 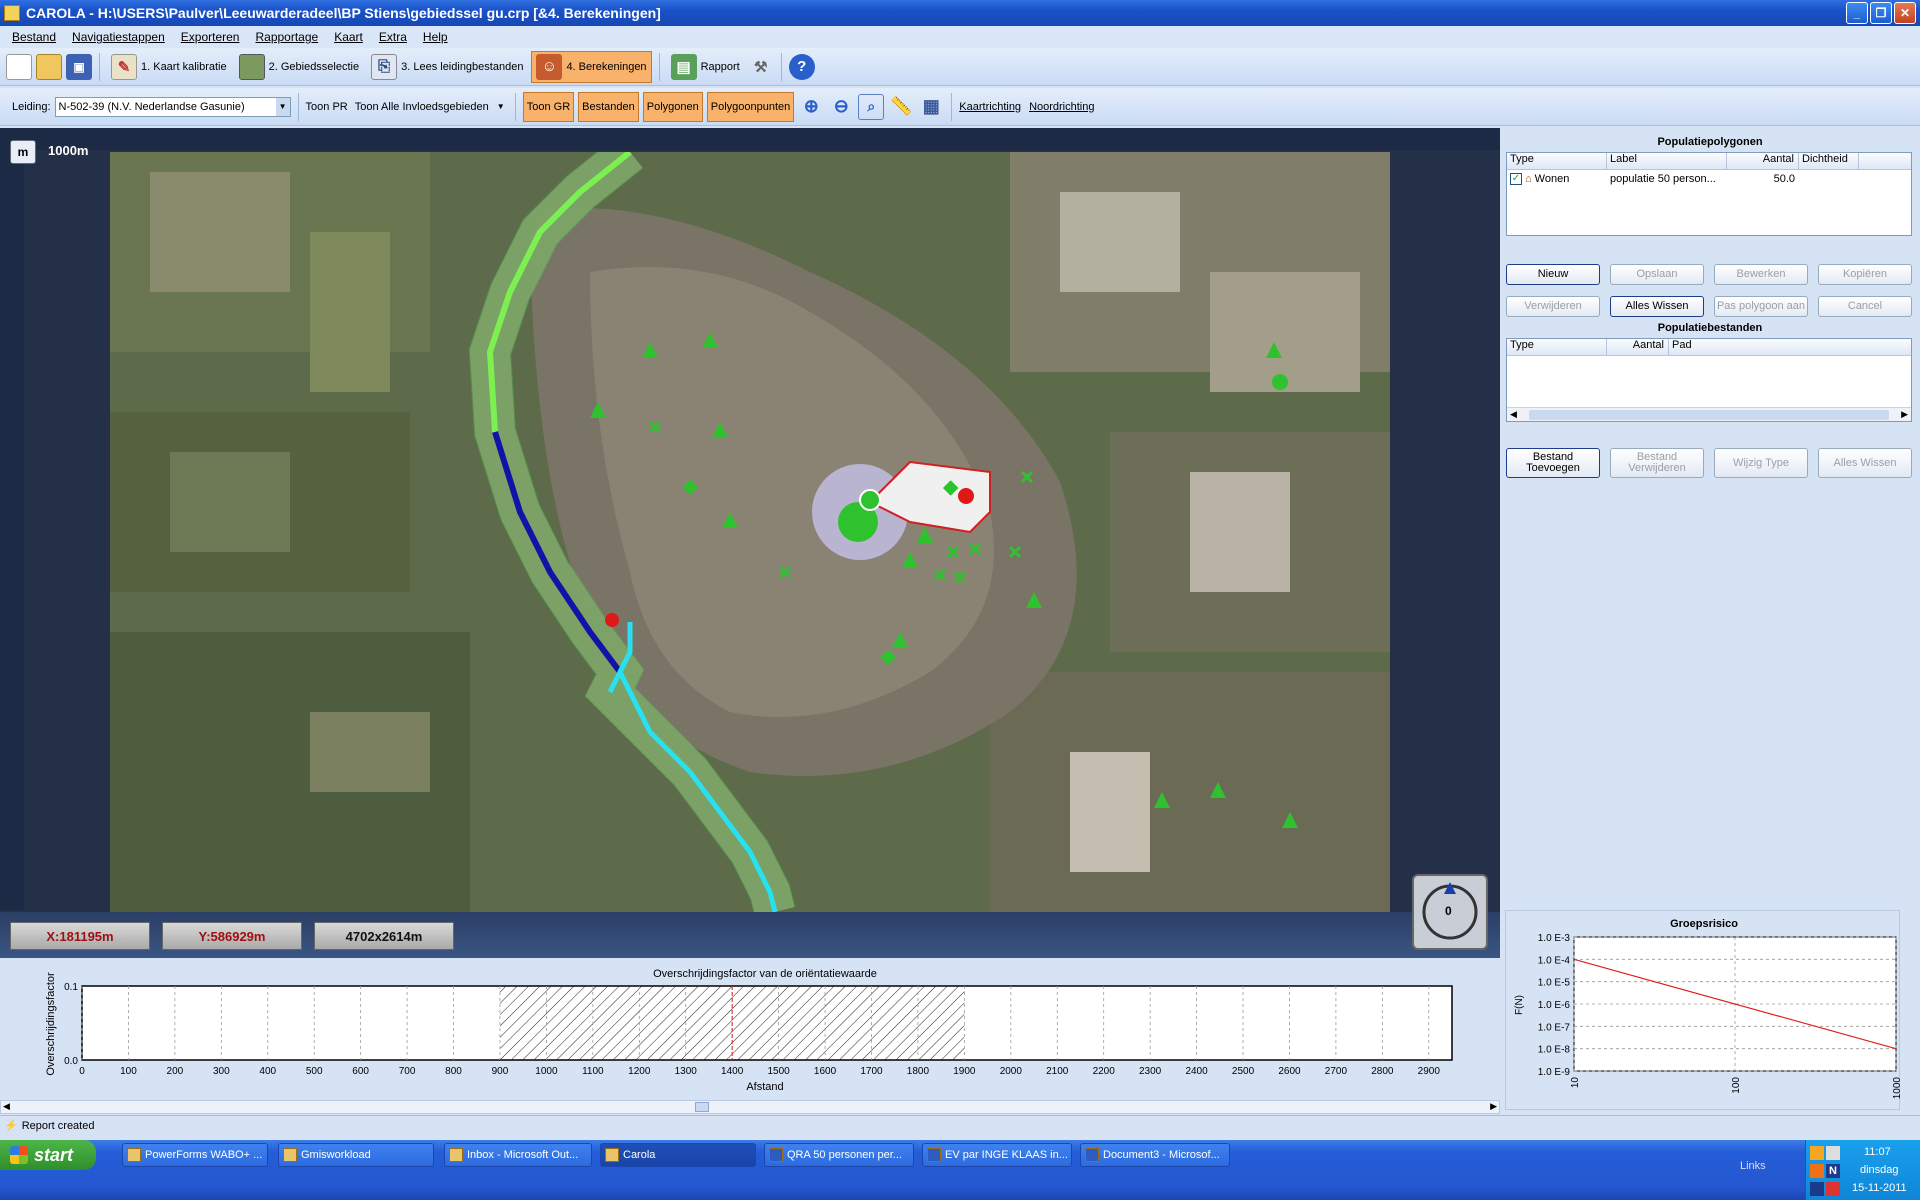 I want to click on verwijderen-button: Verwijderen, so click(x=1553, y=306).